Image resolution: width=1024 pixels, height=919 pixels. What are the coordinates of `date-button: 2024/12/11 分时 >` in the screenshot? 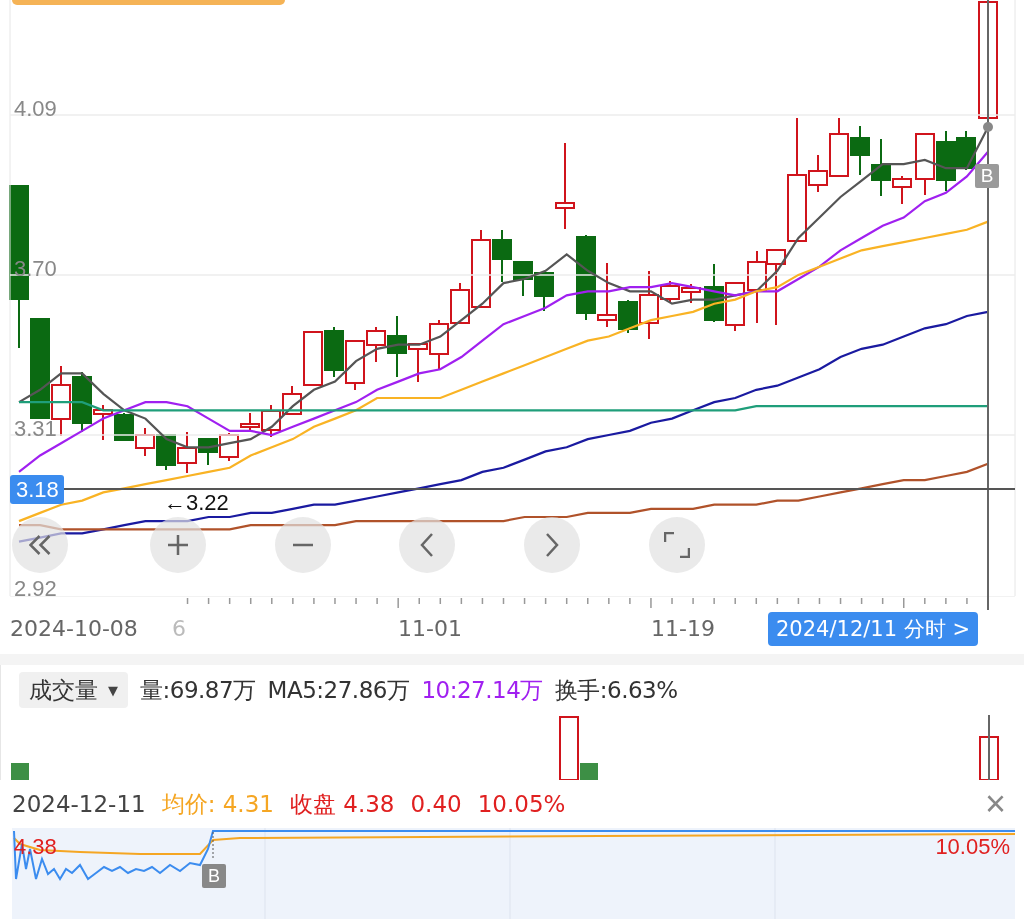 It's located at (873, 629).